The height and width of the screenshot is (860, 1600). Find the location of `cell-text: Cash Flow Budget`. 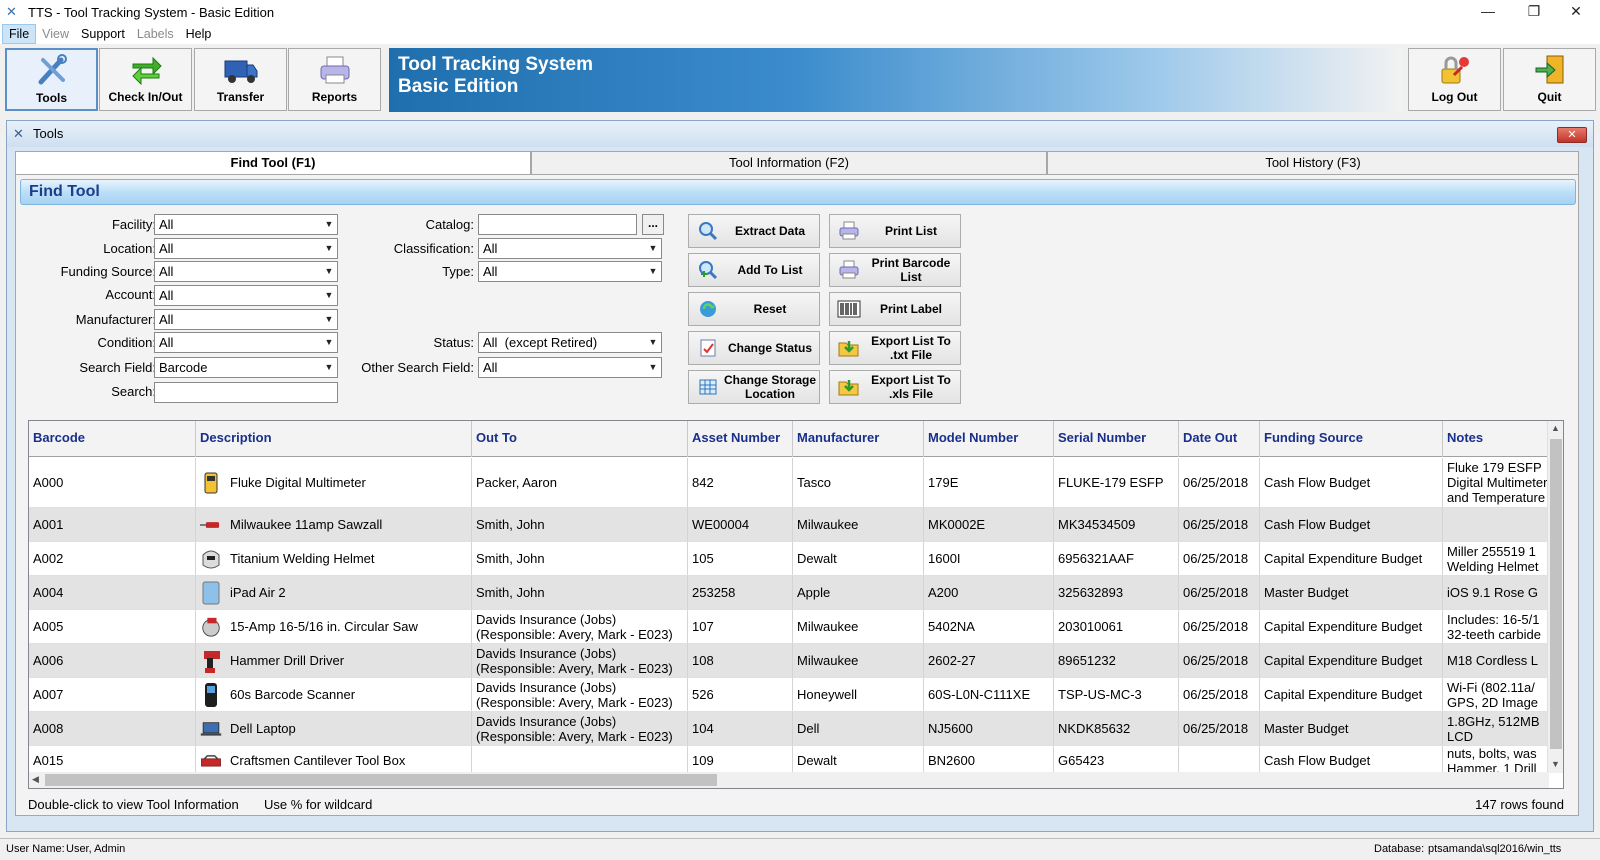

cell-text: Cash Flow Budget is located at coordinates (1317, 524).